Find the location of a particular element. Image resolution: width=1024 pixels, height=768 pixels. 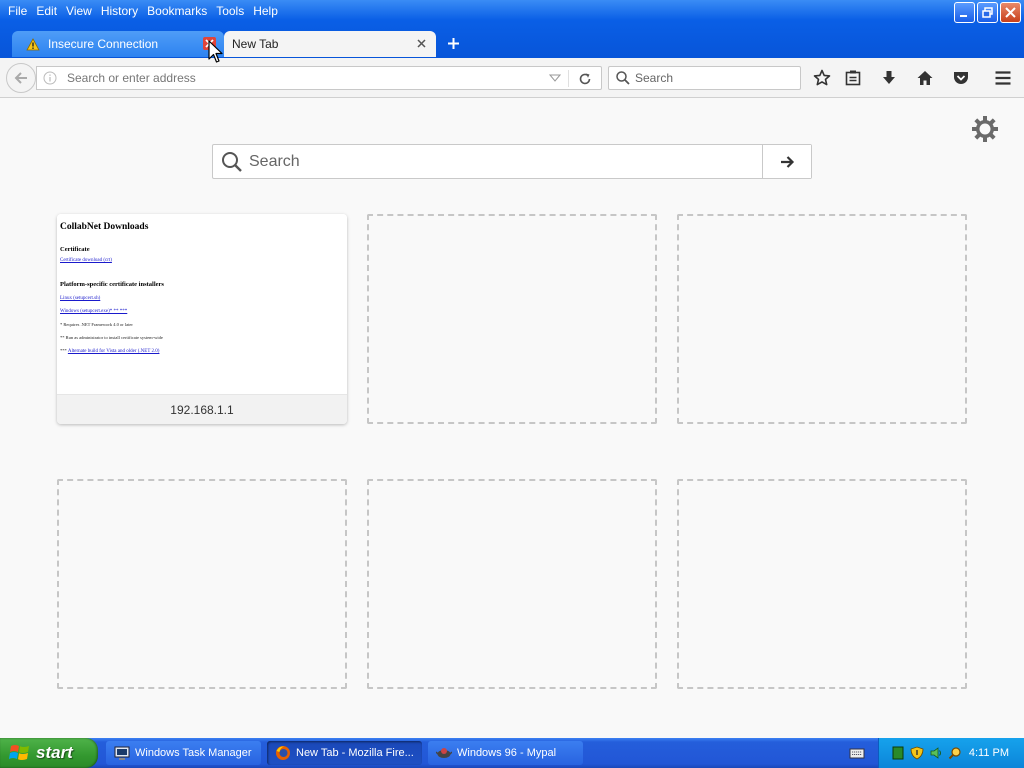

downloads-button is located at coordinates (889, 78).